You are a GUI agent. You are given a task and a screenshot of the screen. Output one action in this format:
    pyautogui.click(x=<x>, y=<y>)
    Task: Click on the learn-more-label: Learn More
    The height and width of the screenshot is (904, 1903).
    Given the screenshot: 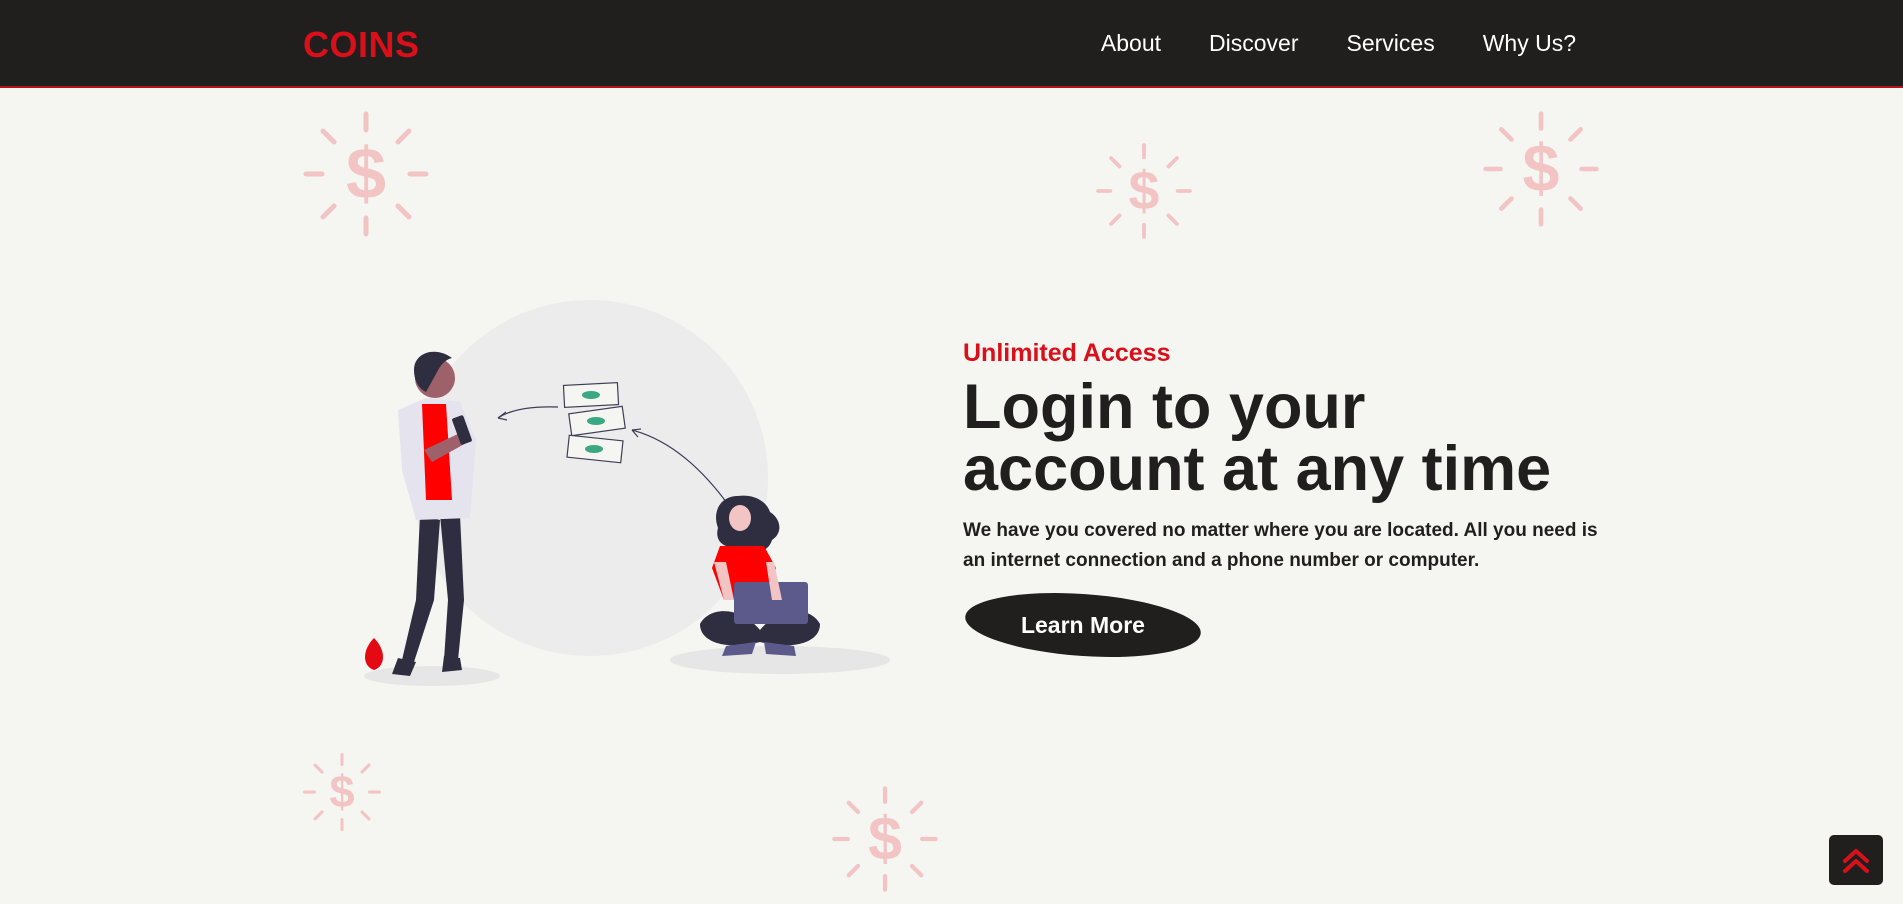 What is the action you would take?
    pyautogui.click(x=1083, y=624)
    